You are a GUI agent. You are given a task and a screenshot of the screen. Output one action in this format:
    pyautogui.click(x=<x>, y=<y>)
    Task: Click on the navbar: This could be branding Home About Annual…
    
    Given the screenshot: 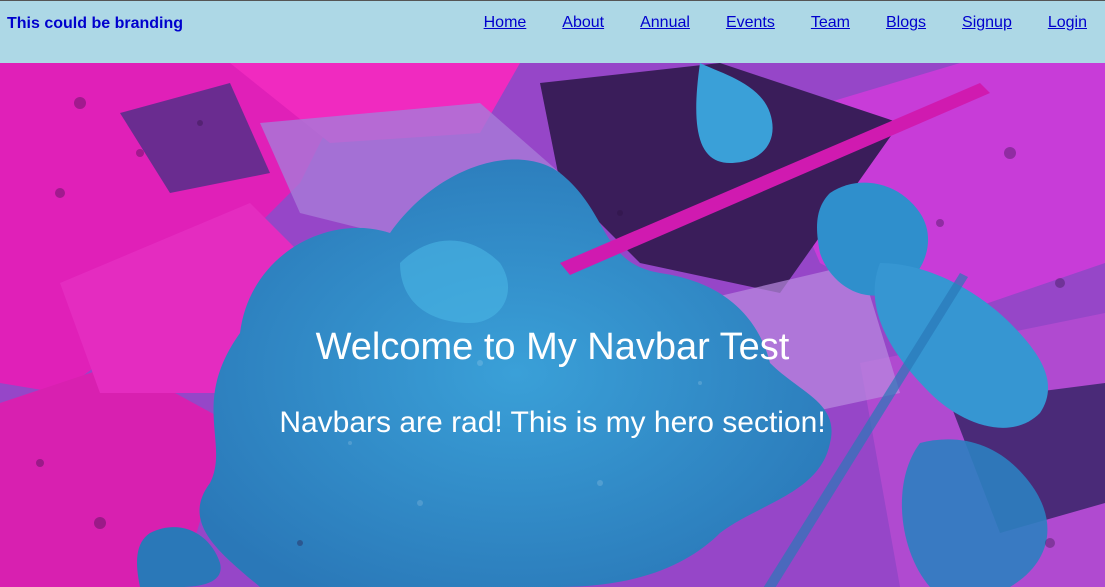 What is the action you would take?
    pyautogui.click(x=552, y=31)
    